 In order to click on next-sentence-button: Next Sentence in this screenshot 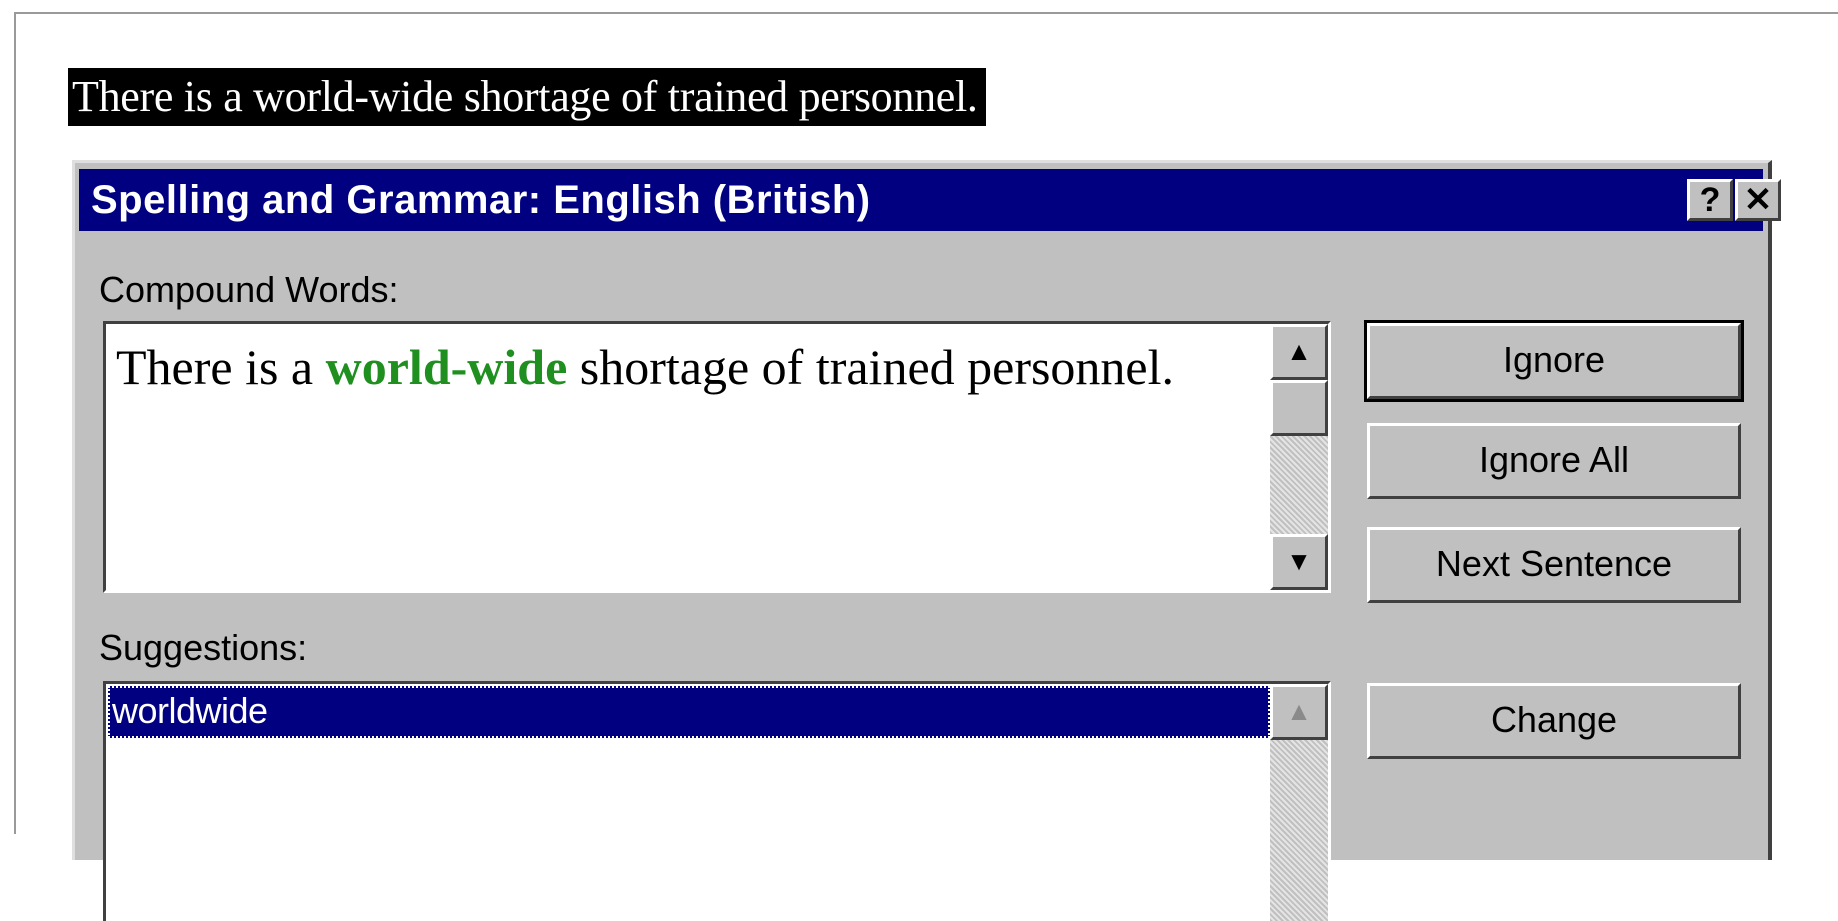, I will do `click(1554, 565)`.